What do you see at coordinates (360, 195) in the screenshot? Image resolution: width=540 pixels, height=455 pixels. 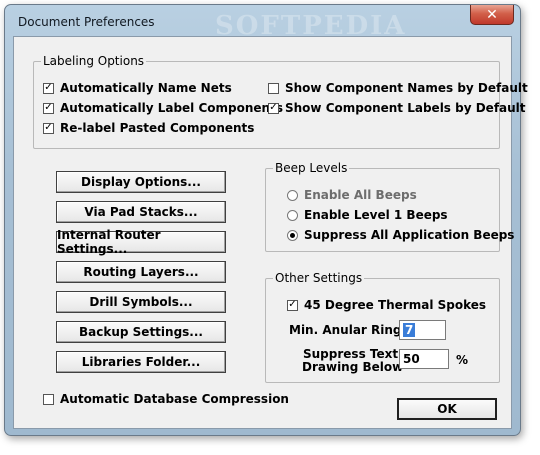 I see `radio-label: Enable All Beeps` at bounding box center [360, 195].